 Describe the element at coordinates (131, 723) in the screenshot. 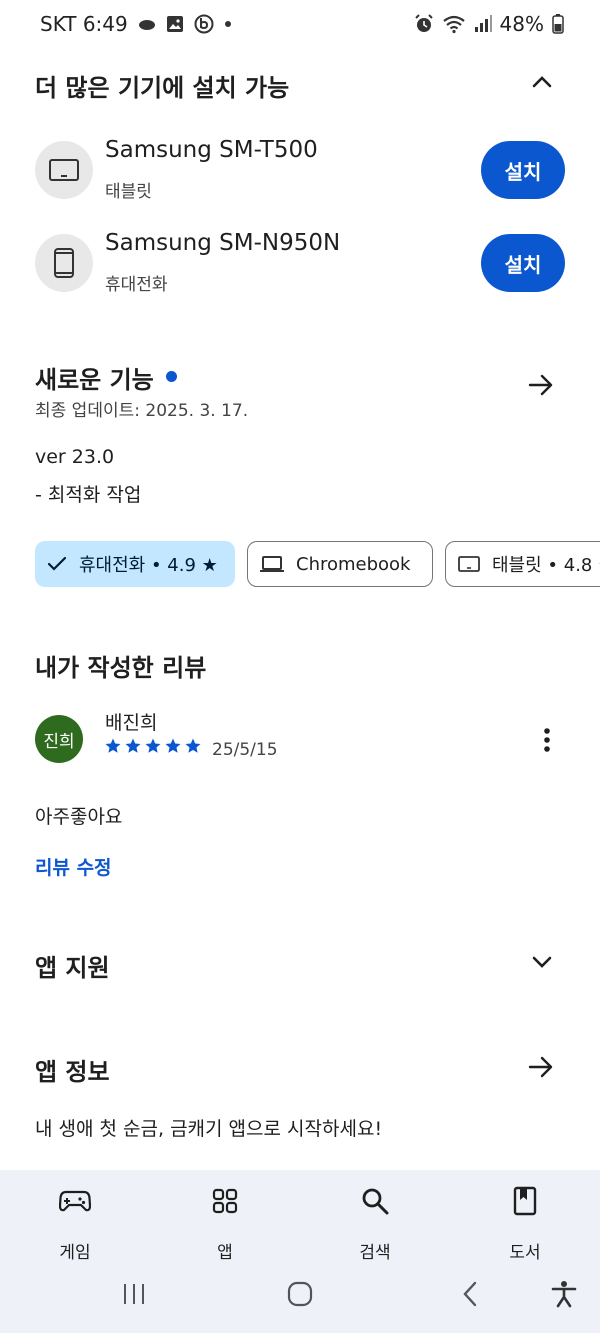

I see `reviewer-name: 배진희` at that location.